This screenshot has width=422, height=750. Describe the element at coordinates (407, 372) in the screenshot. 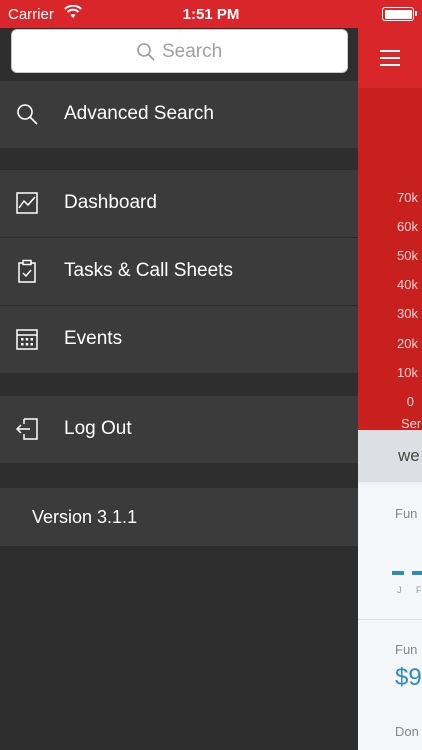

I see `y-tick: 10k` at that location.